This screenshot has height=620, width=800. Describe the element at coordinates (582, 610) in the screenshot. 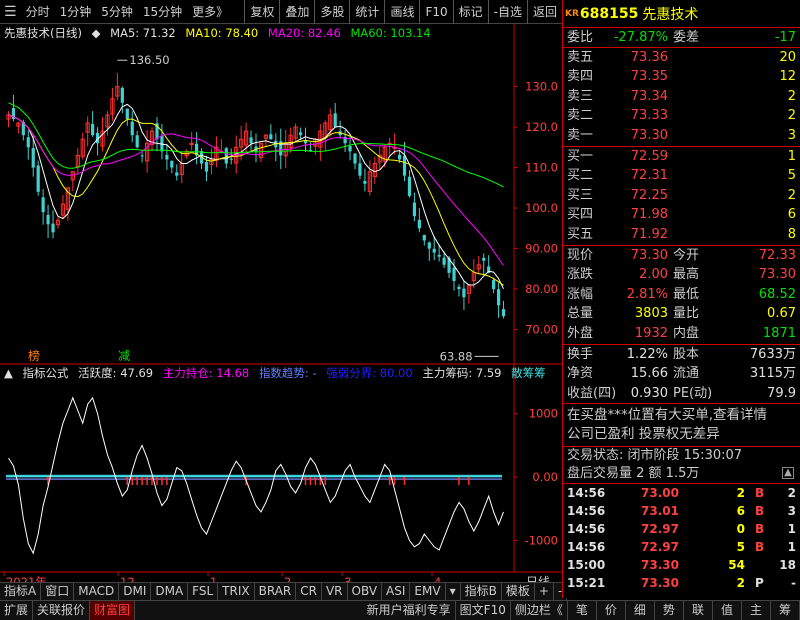

I see `tab-tick: 笔` at that location.